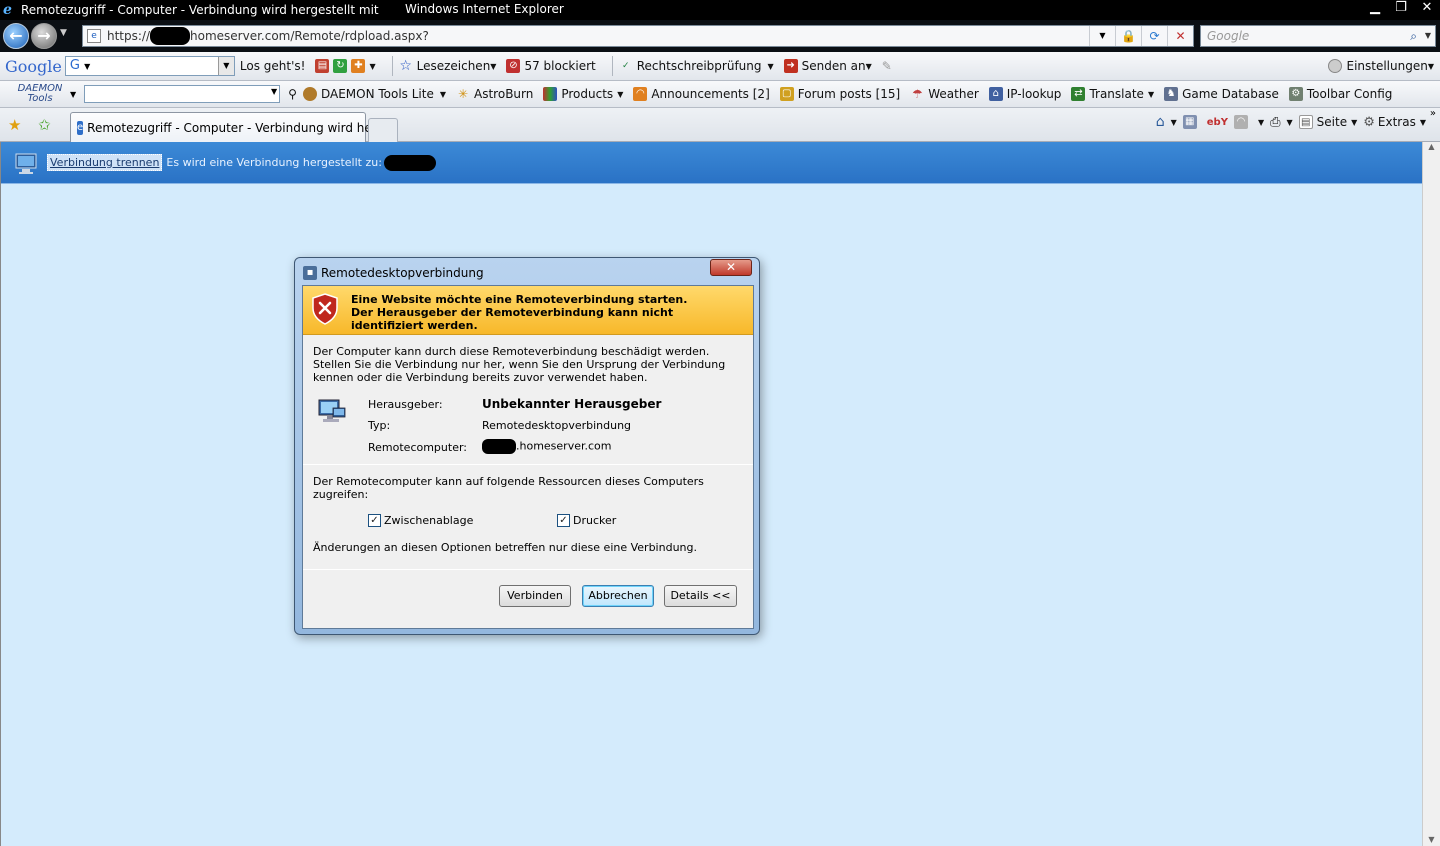 The image size is (1440, 846). Describe the element at coordinates (1431, 839) in the screenshot. I see `scroll-down-icon: ▼` at that location.